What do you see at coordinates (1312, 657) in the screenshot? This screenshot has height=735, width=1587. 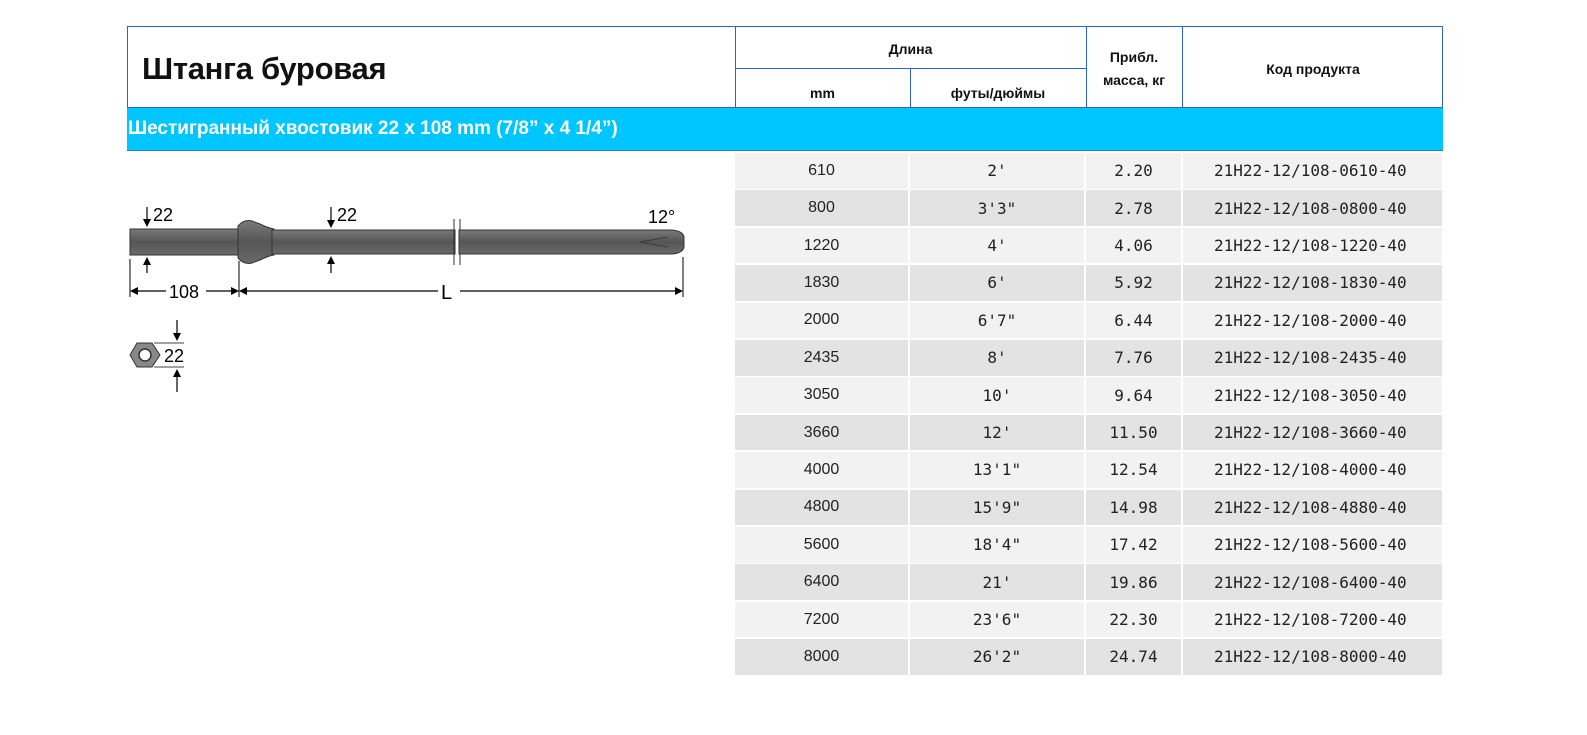 I see `cell-code: 21H22-12/108-8000-40` at bounding box center [1312, 657].